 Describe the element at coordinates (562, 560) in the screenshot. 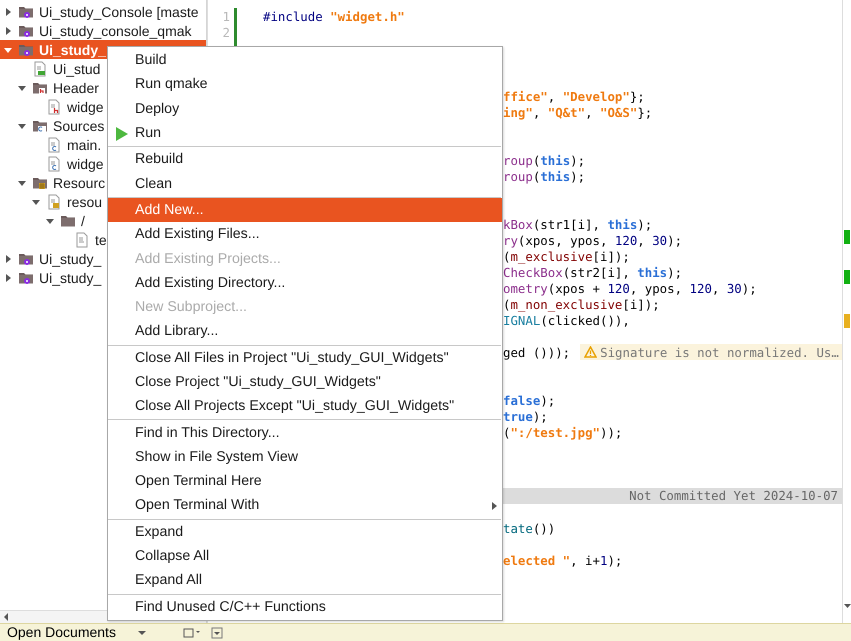

I see `code-line: elected ", i+1);` at that location.